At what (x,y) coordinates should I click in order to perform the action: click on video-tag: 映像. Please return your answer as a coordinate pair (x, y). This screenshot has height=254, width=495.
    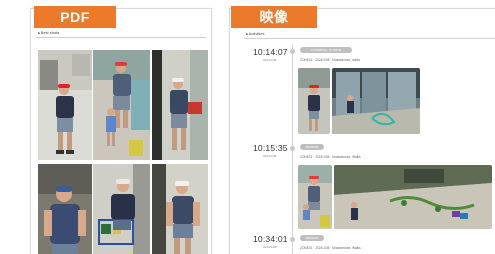
    Looking at the image, I should click on (274, 17).